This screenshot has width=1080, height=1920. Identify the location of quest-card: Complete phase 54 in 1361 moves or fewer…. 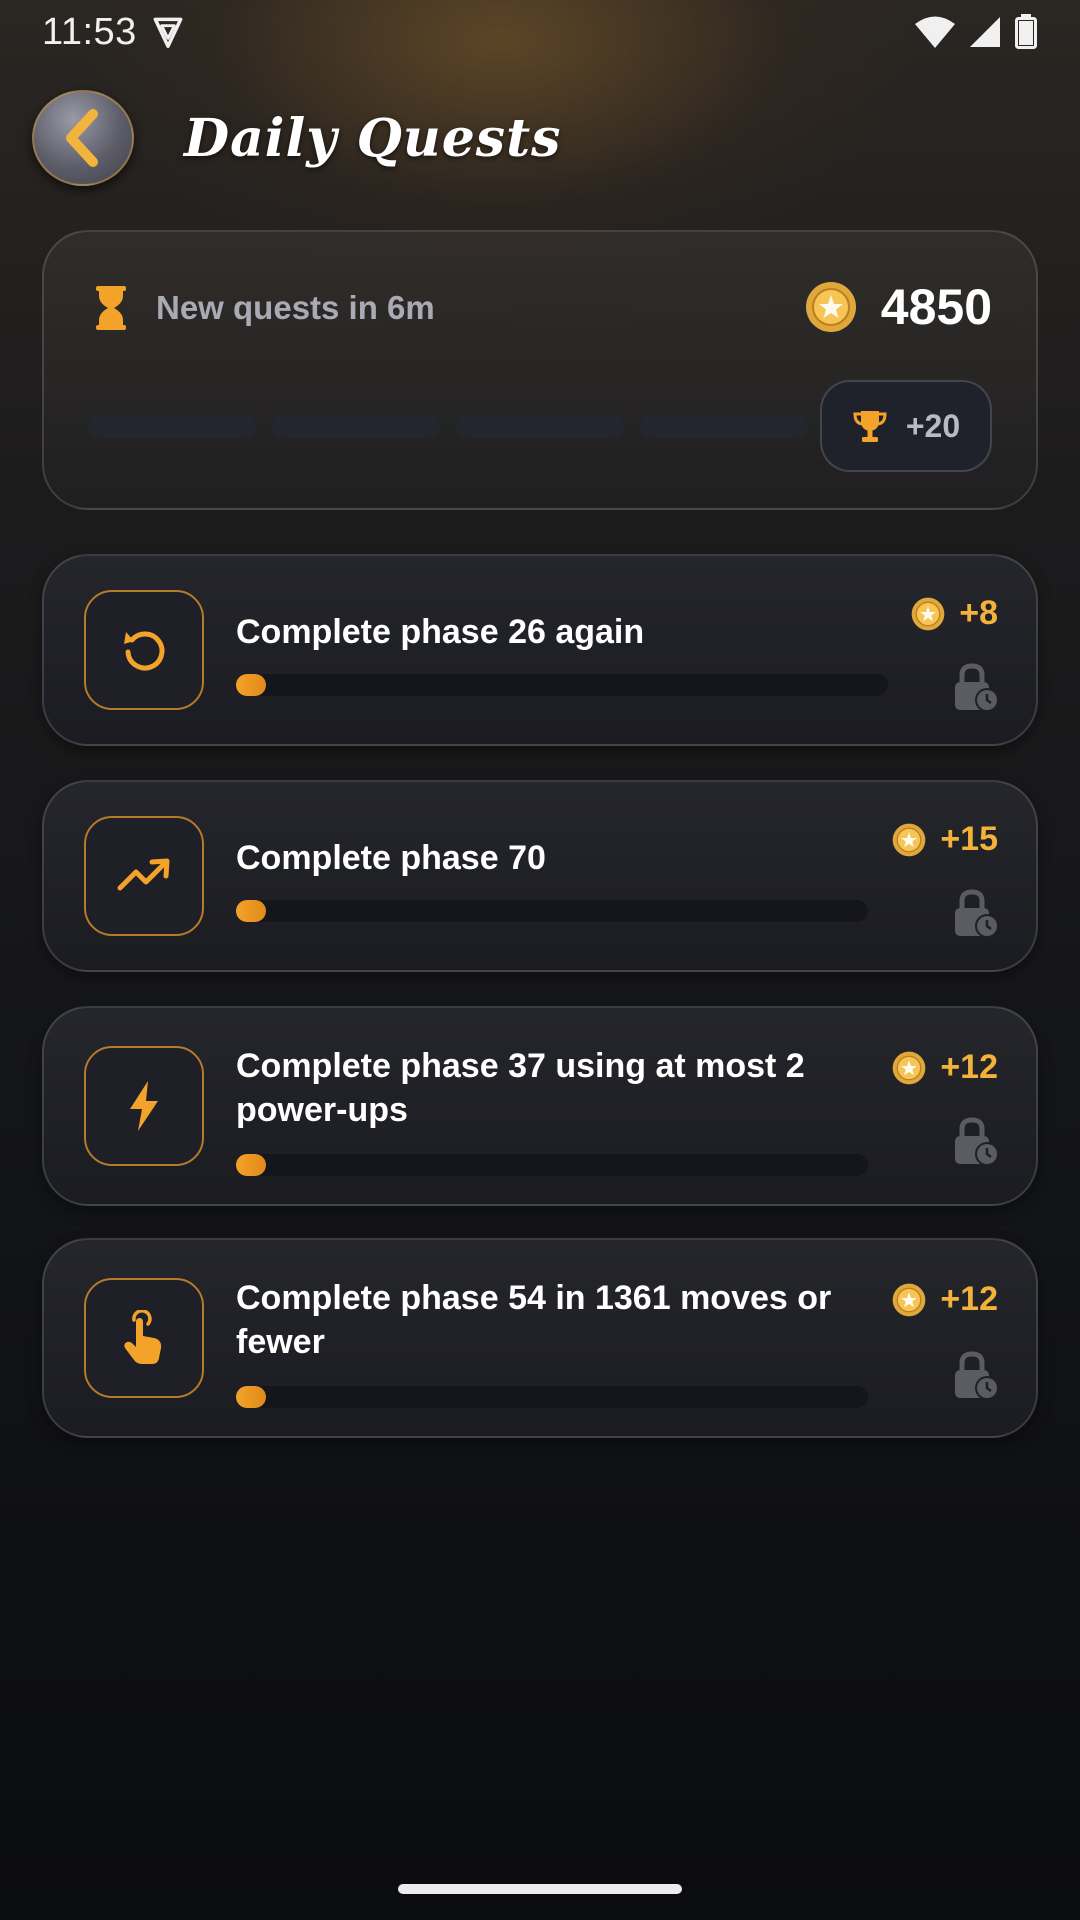
(540, 1338).